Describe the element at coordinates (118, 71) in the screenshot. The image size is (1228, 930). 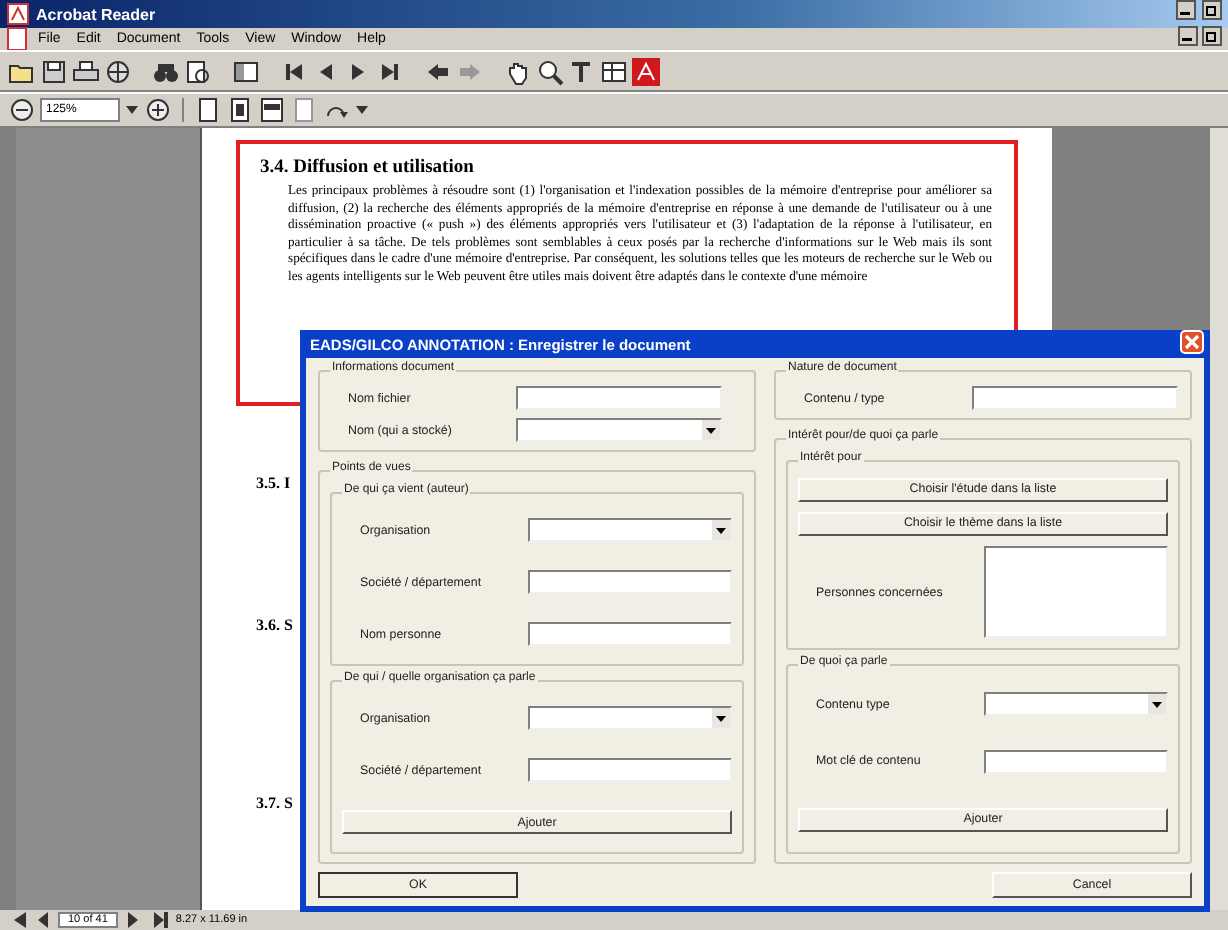
I see `globe-icon` at that location.